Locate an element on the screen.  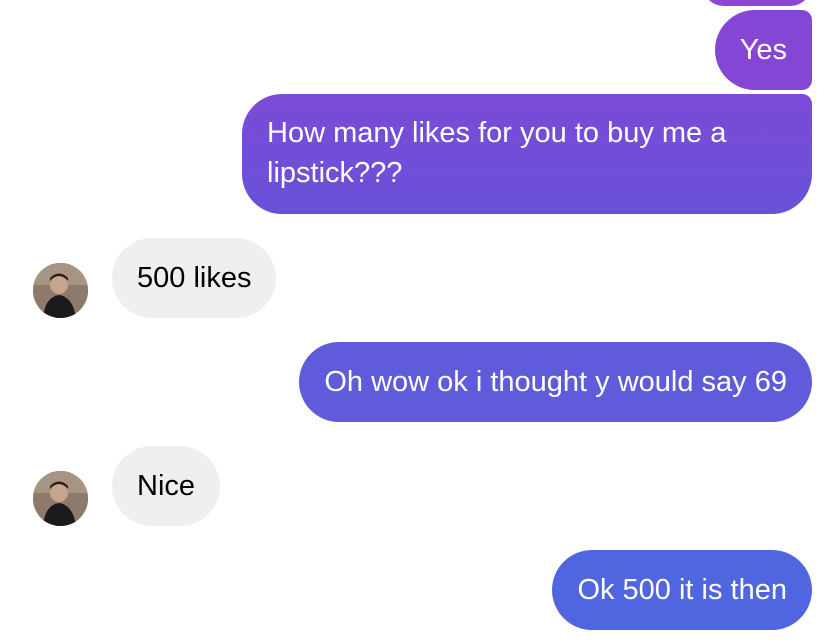
message-bubble-incoming: 500 likes is located at coordinates (194, 278).